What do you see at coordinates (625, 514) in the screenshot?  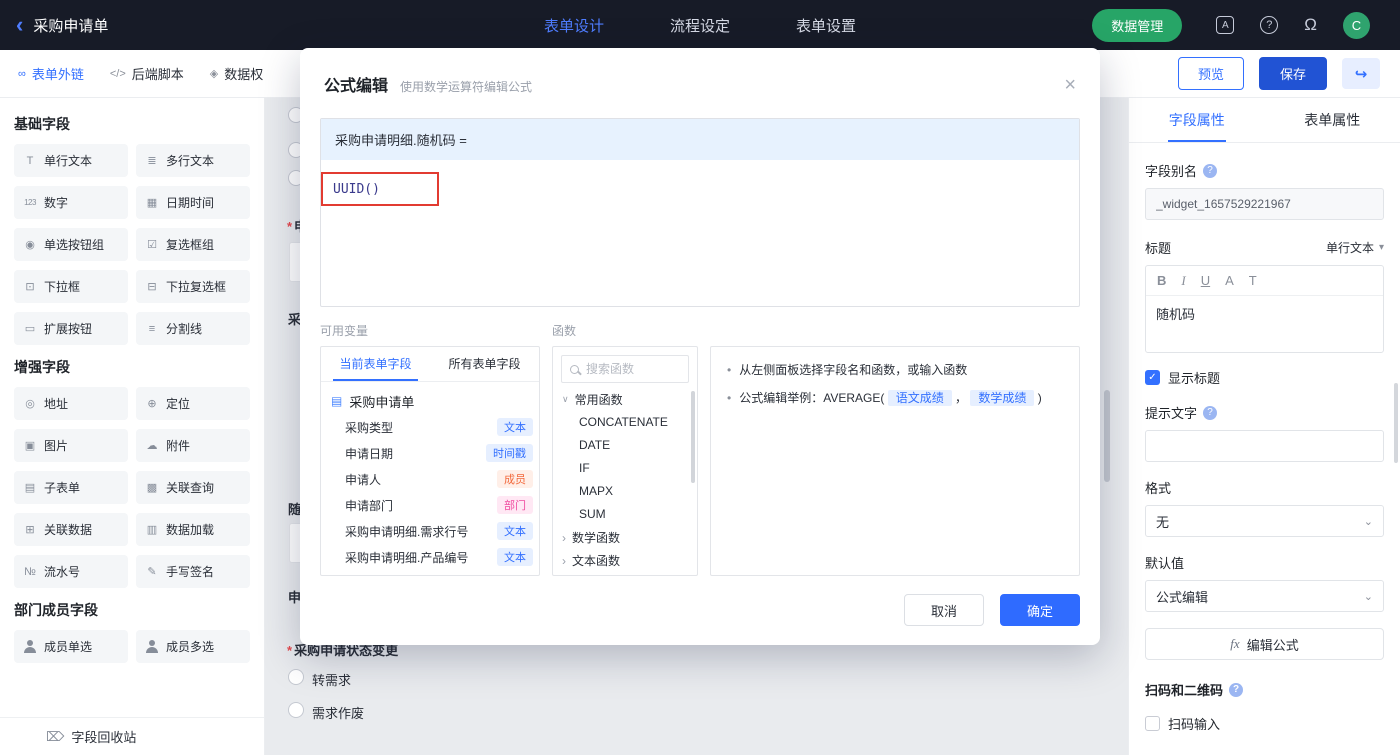 I see `function-item: SUM` at bounding box center [625, 514].